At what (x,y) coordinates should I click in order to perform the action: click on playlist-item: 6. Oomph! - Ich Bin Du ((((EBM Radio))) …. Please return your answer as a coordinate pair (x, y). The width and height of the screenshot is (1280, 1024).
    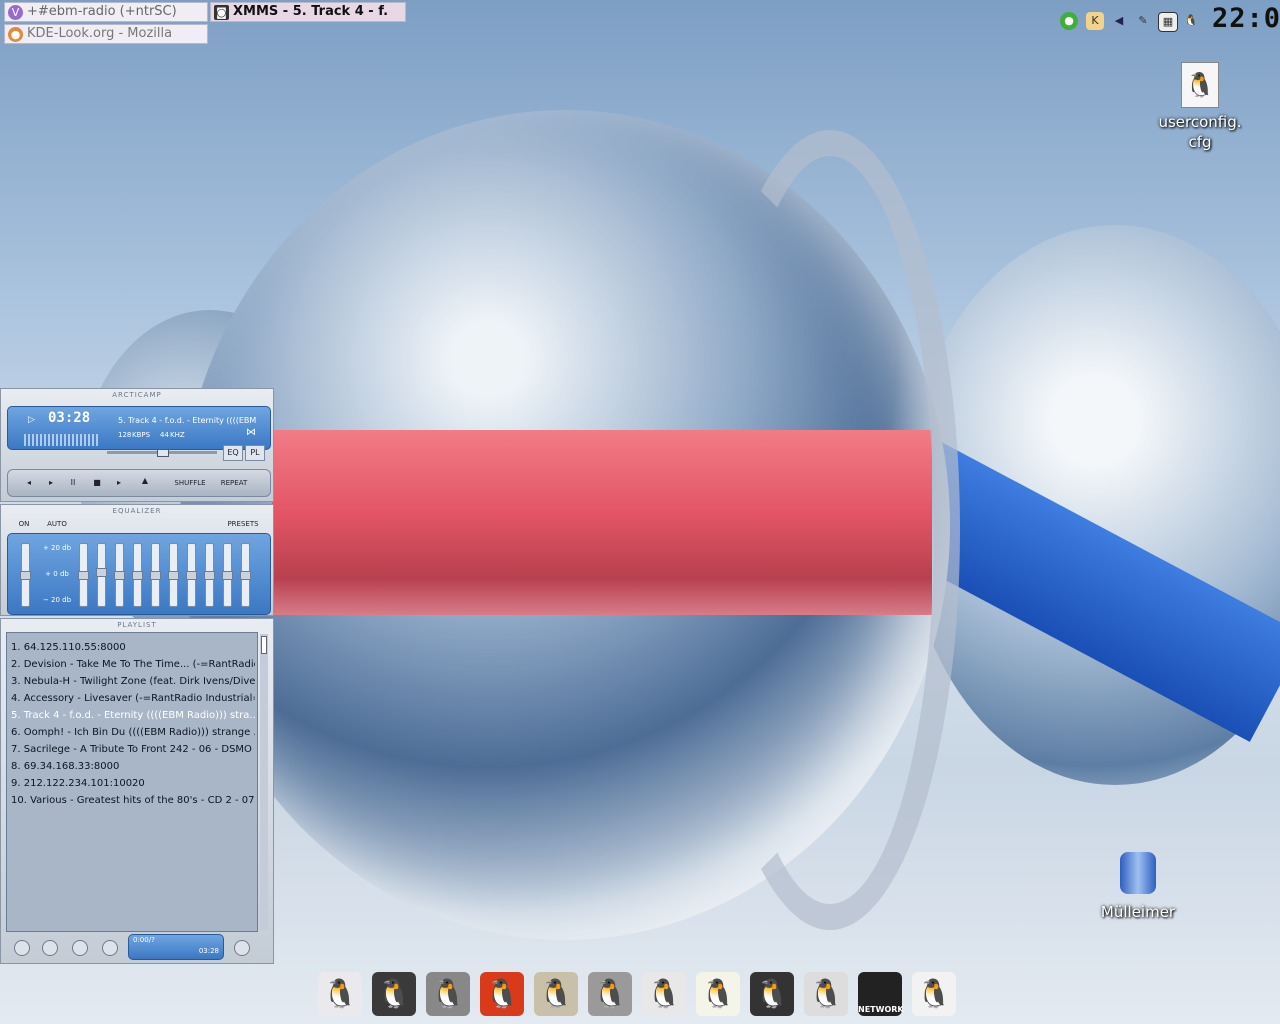
    Looking at the image, I should click on (131, 732).